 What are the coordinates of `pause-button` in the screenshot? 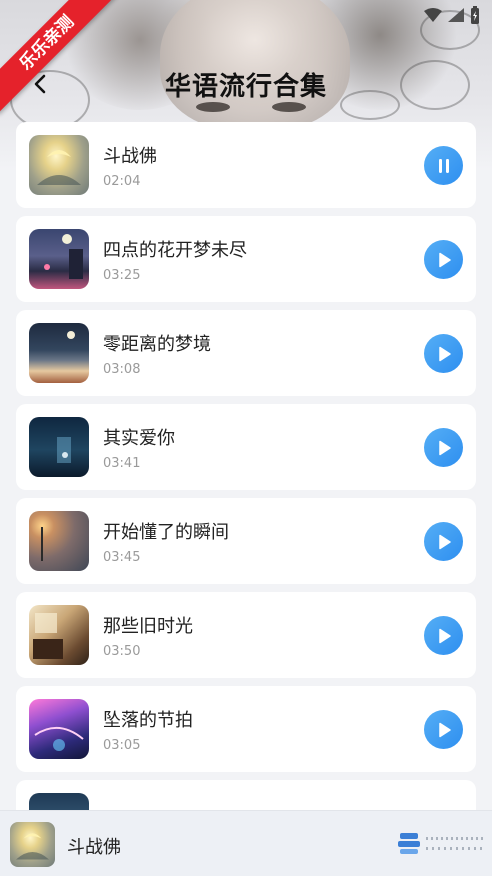 It's located at (443, 165).